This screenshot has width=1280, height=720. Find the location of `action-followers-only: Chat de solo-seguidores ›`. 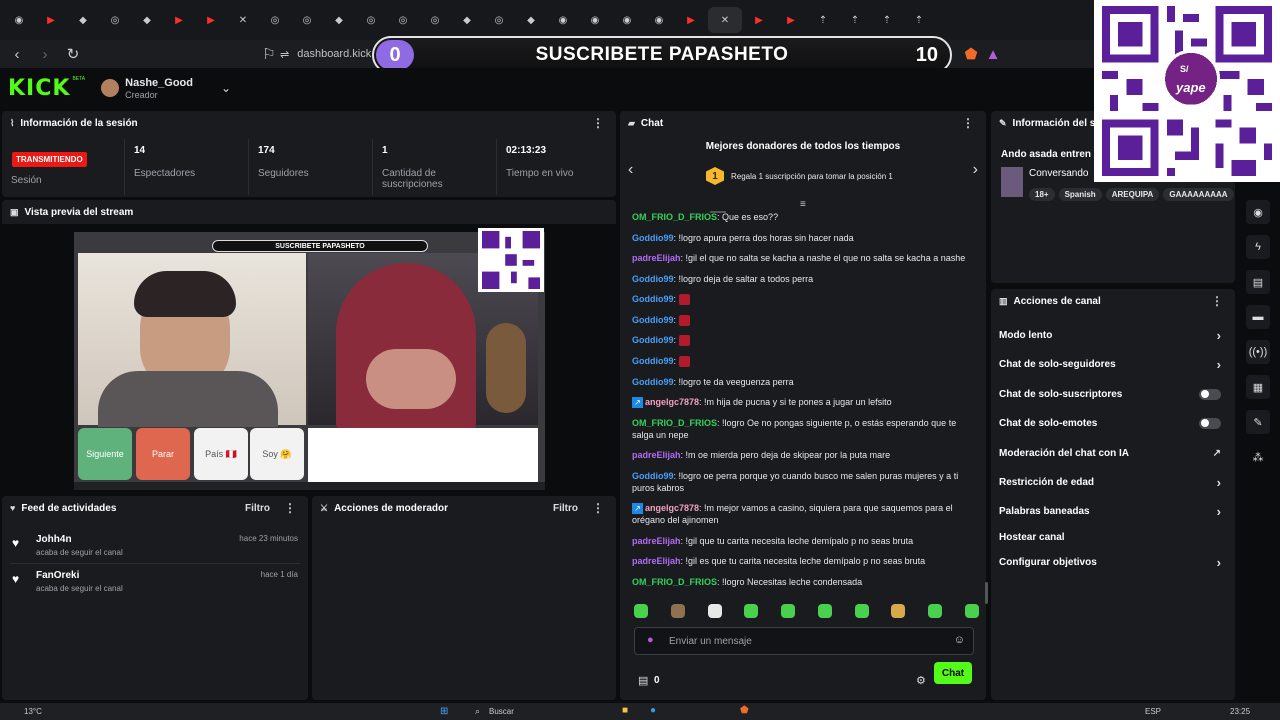

action-followers-only: Chat de solo-seguidores › is located at coordinates (1115, 364).